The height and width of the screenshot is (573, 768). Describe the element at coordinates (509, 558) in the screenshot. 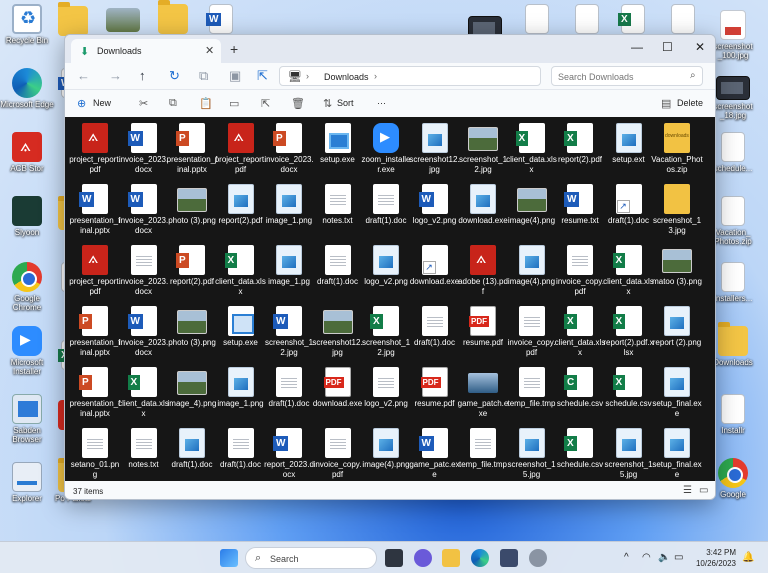

I see `store-icon` at that location.